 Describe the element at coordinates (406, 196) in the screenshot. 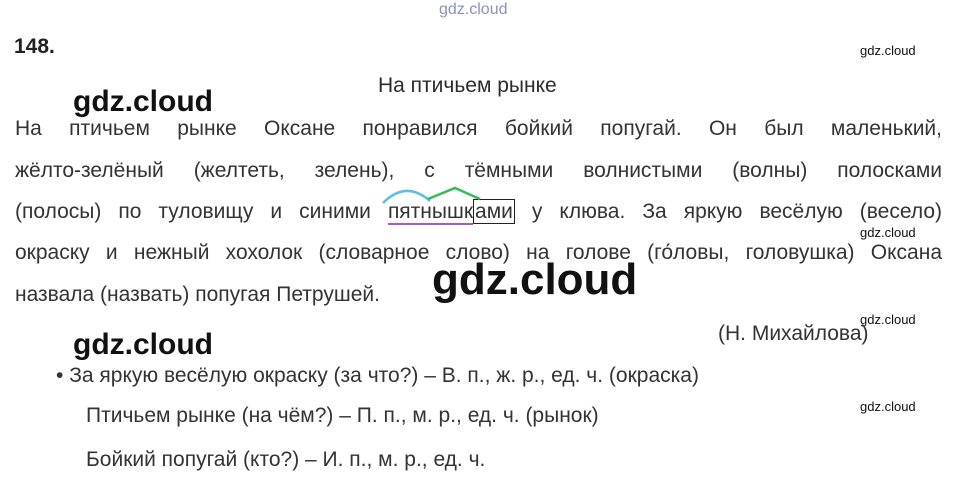

I see `prefix-arc` at that location.